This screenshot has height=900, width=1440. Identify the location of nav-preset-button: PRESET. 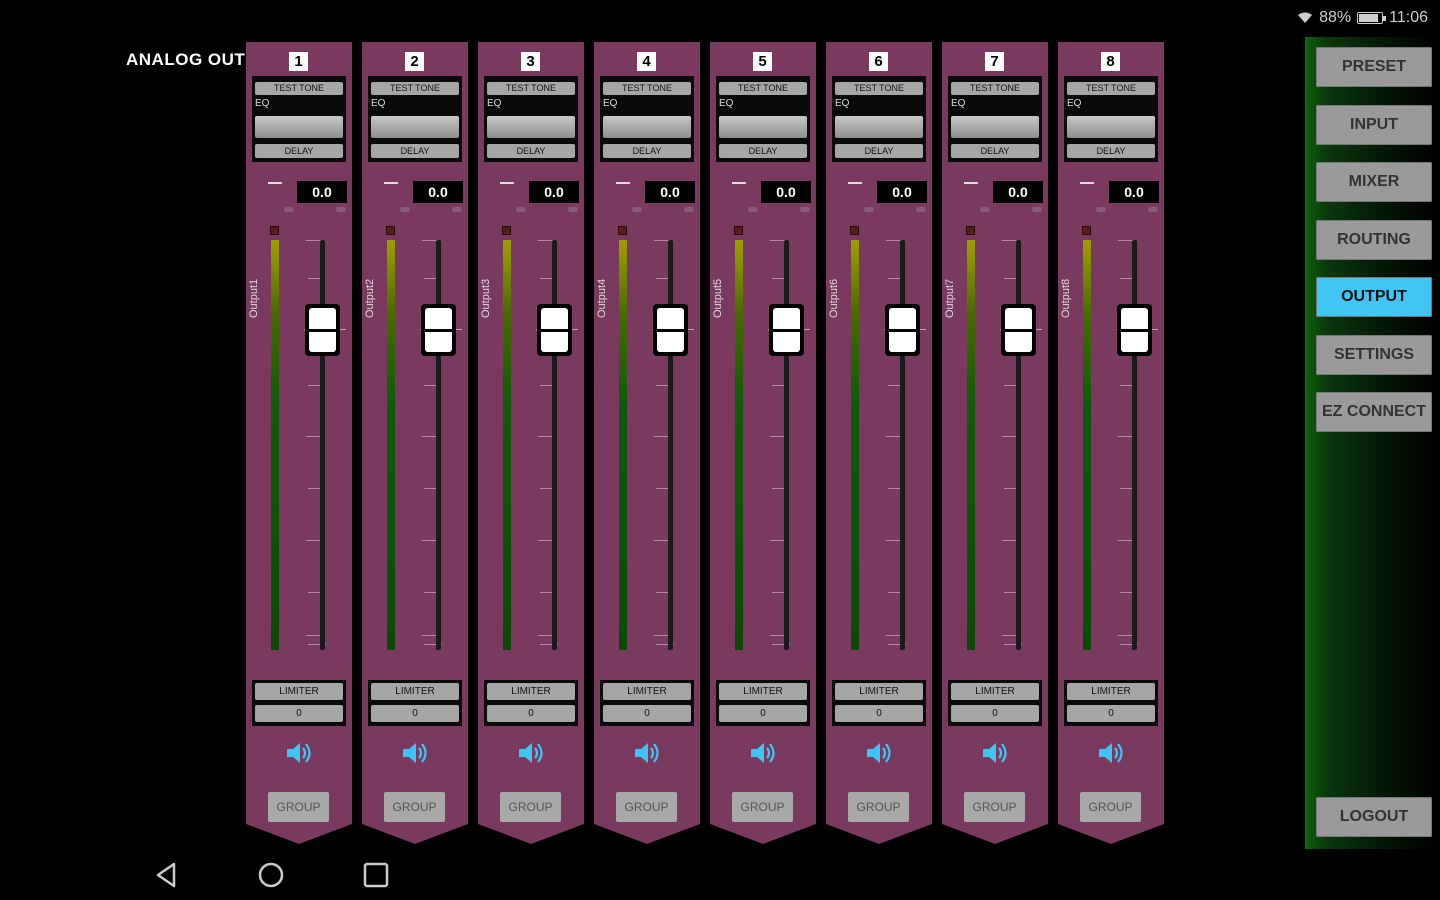
(1374, 67).